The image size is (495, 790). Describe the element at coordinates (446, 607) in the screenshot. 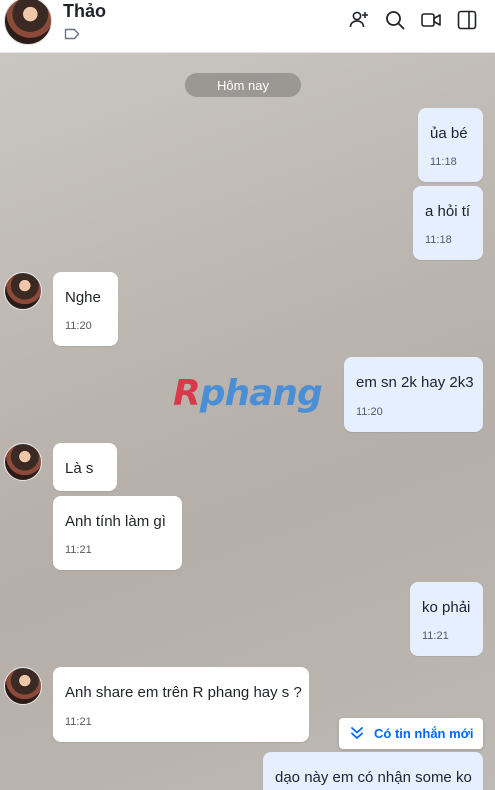

I see `message-text: ko phải` at that location.